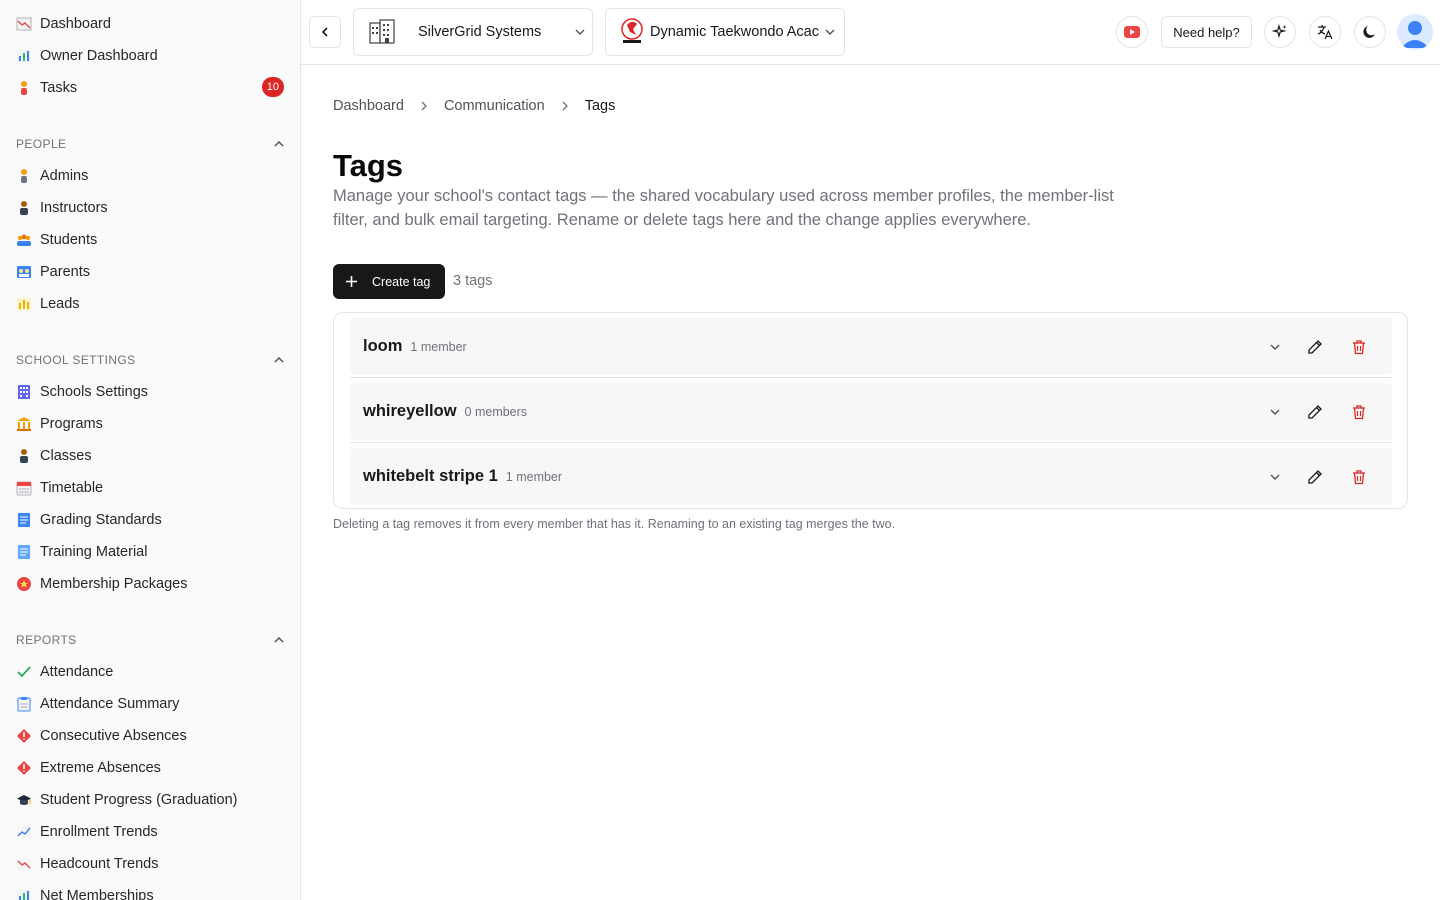 The width and height of the screenshot is (1440, 900). What do you see at coordinates (76, 360) in the screenshot?
I see `section-title: SCHOOL SETTINGS` at bounding box center [76, 360].